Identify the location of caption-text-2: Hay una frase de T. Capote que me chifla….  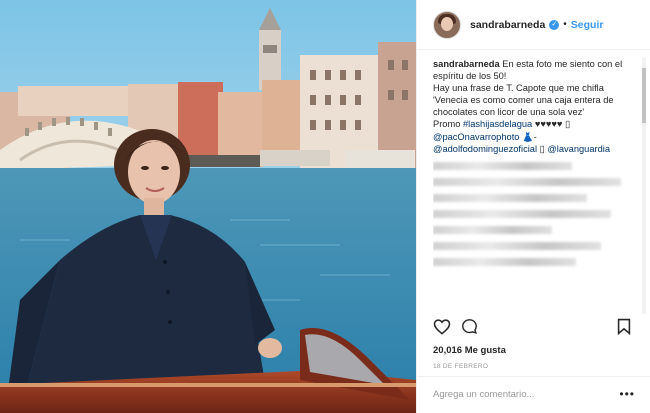
(523, 100).